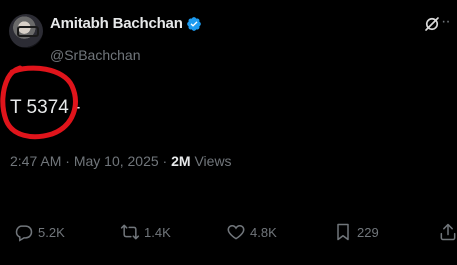 The width and height of the screenshot is (457, 265). What do you see at coordinates (130, 232) in the screenshot?
I see `repost-icon` at bounding box center [130, 232].